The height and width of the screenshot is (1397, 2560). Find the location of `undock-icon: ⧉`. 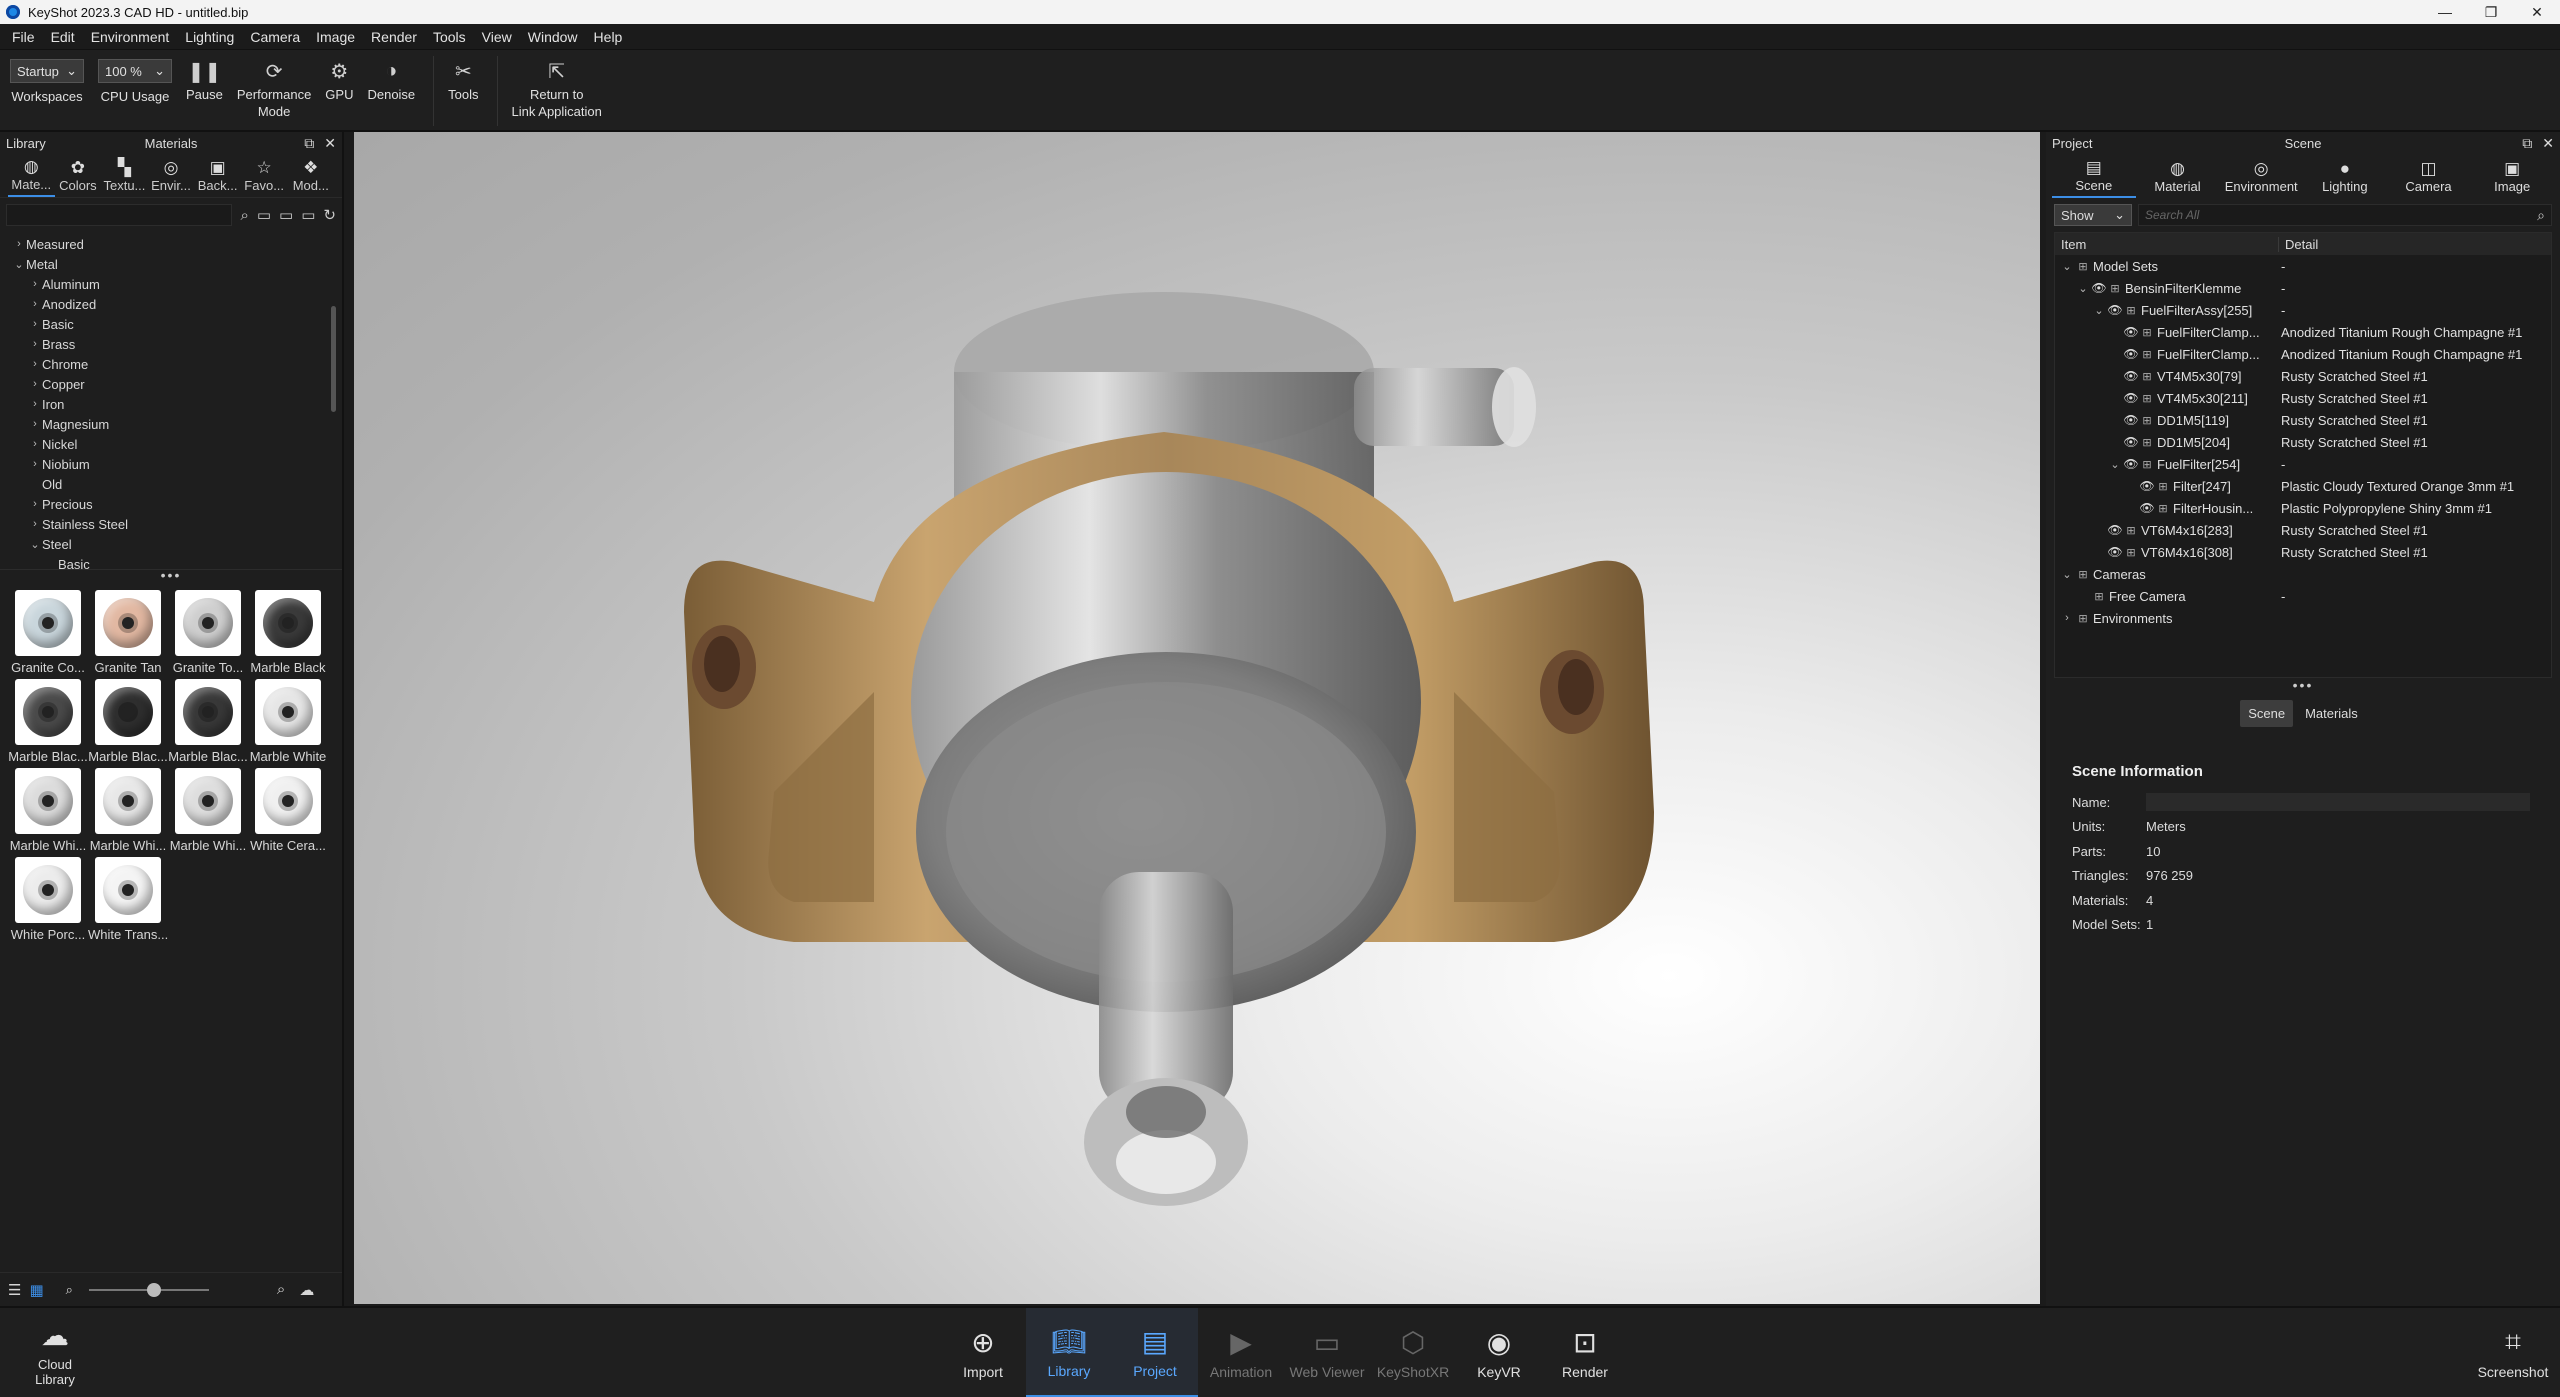

undock-icon: ⧉ is located at coordinates (2527, 143).